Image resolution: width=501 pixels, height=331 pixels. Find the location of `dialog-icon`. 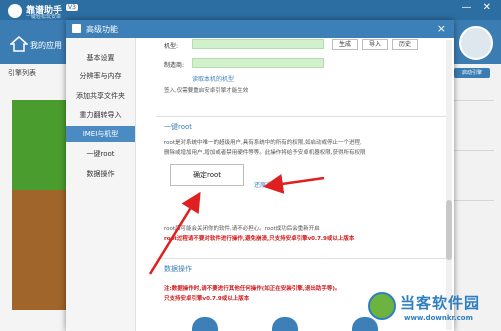

dialog-icon is located at coordinates (76, 28).